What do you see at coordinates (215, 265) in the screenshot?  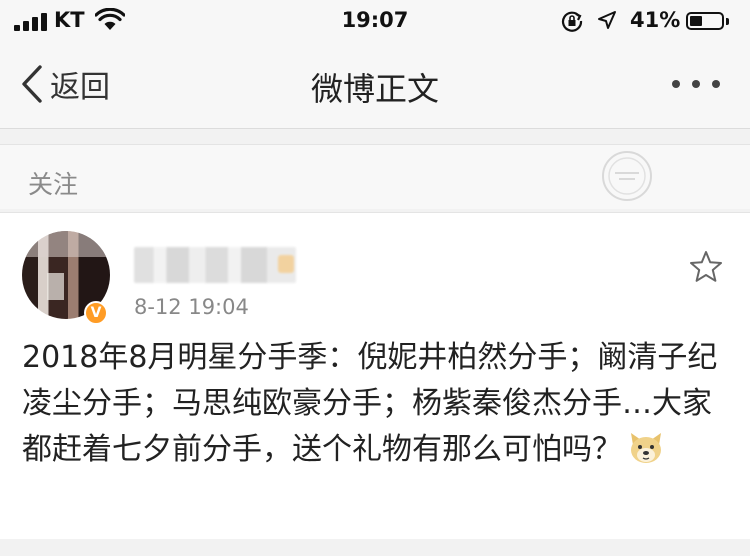 I see `username-blurred` at bounding box center [215, 265].